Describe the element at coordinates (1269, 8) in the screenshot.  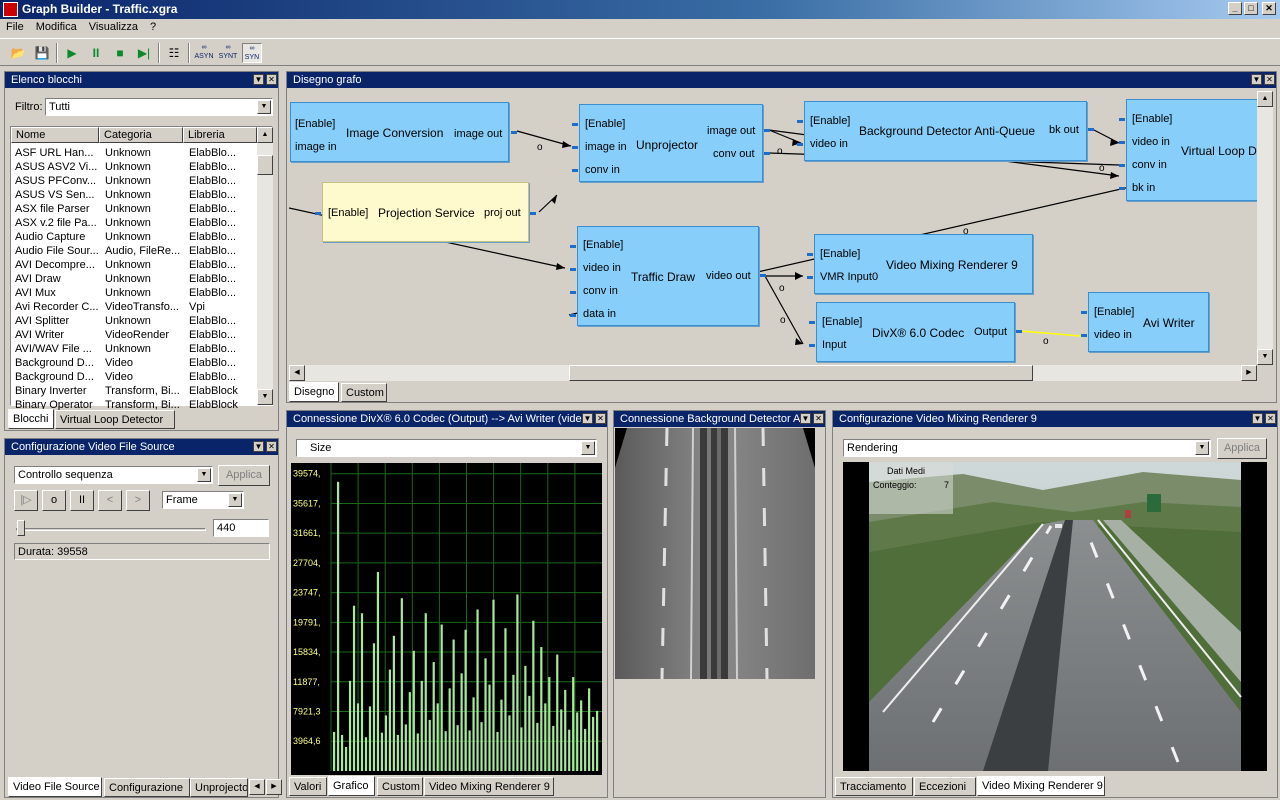
I see `close-button: ✕` at that location.